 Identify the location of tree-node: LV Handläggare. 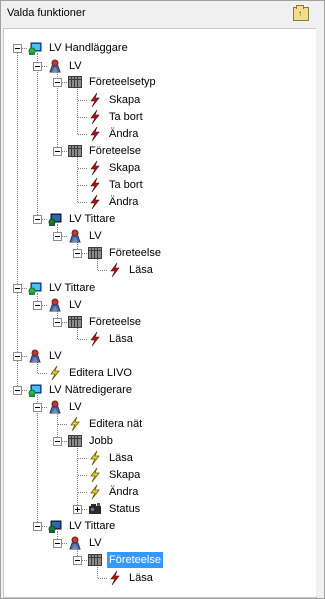
(117, 48).